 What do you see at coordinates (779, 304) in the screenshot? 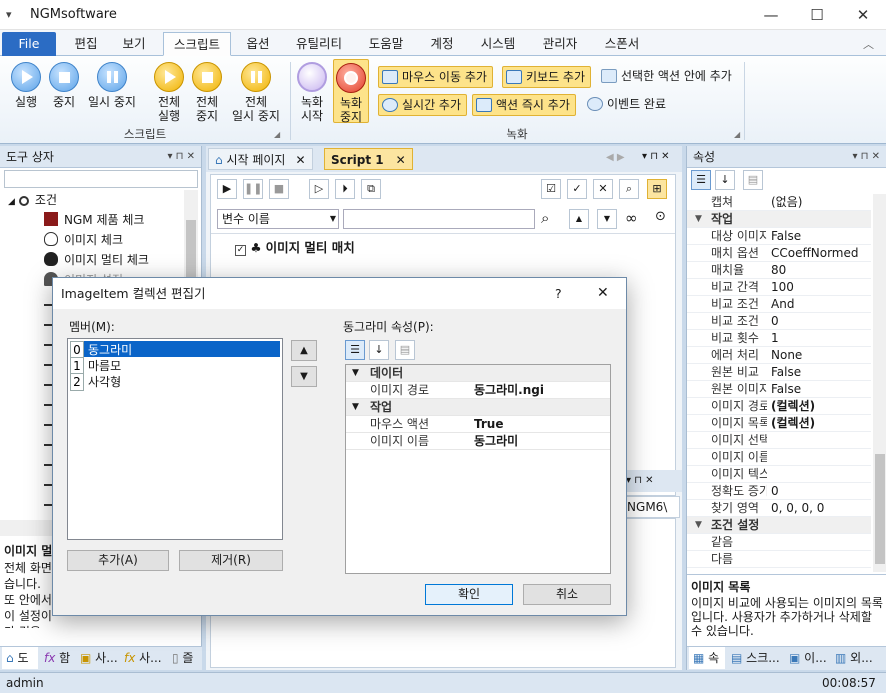
I see `property-row: 비교 조건 And` at bounding box center [779, 304].